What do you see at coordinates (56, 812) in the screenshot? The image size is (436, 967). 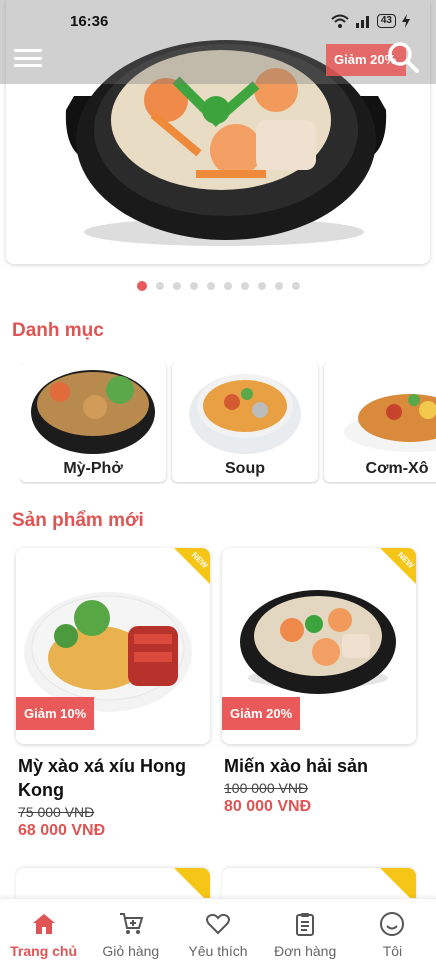 I see `product-old-price: 75 000 VNĐ` at bounding box center [56, 812].